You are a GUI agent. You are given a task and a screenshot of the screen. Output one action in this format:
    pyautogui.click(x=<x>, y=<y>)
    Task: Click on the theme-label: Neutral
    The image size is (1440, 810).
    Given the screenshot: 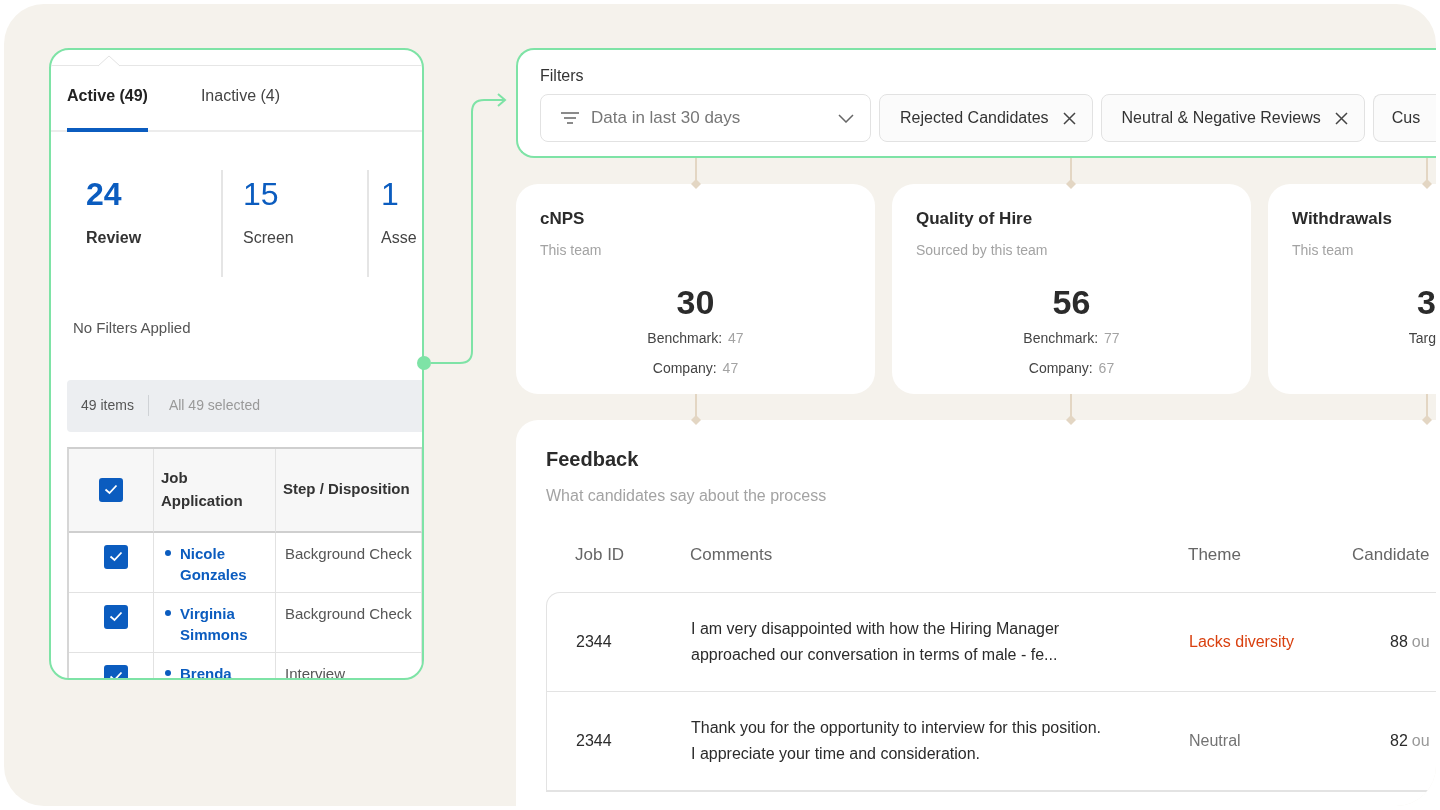 What is the action you would take?
    pyautogui.click(x=1215, y=740)
    